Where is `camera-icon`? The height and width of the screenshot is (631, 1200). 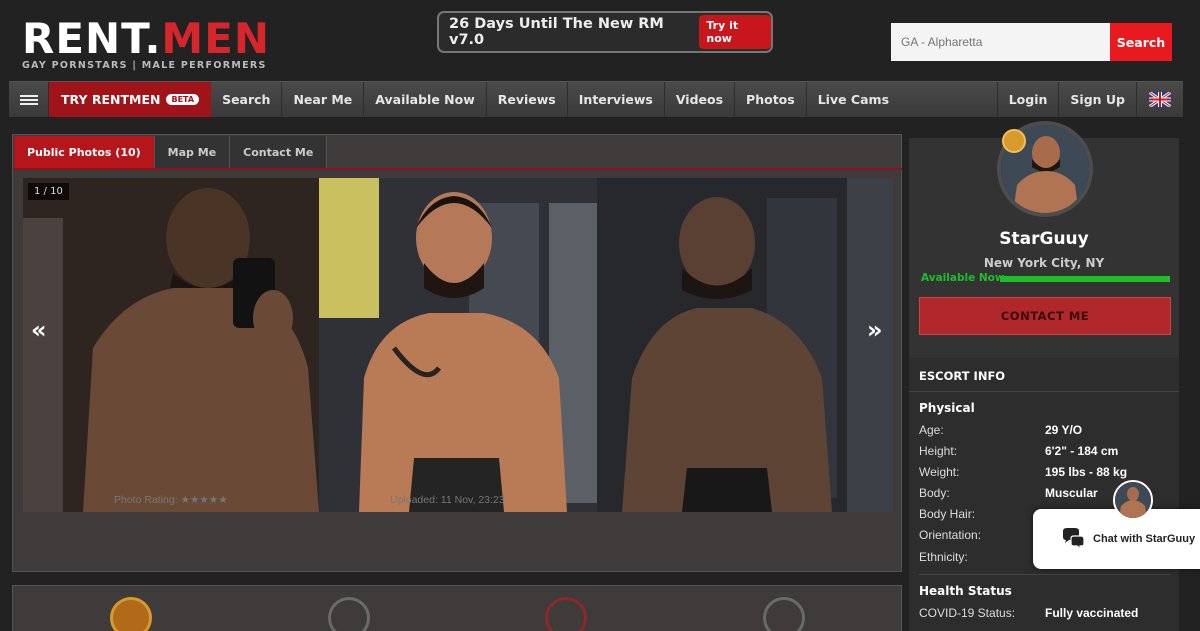
camera-icon is located at coordinates (784, 614).